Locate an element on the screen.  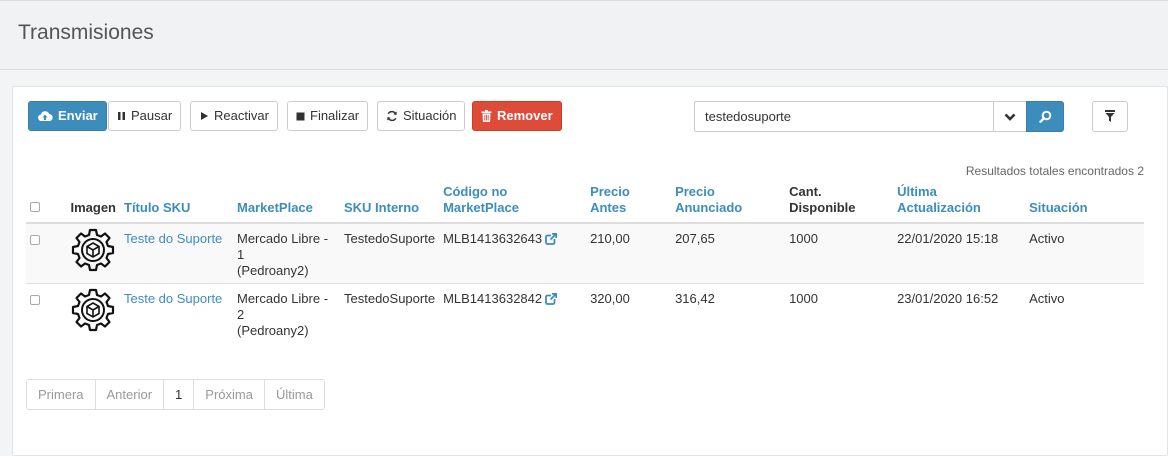
code-cell: MLB1413632842 is located at coordinates (513, 313).